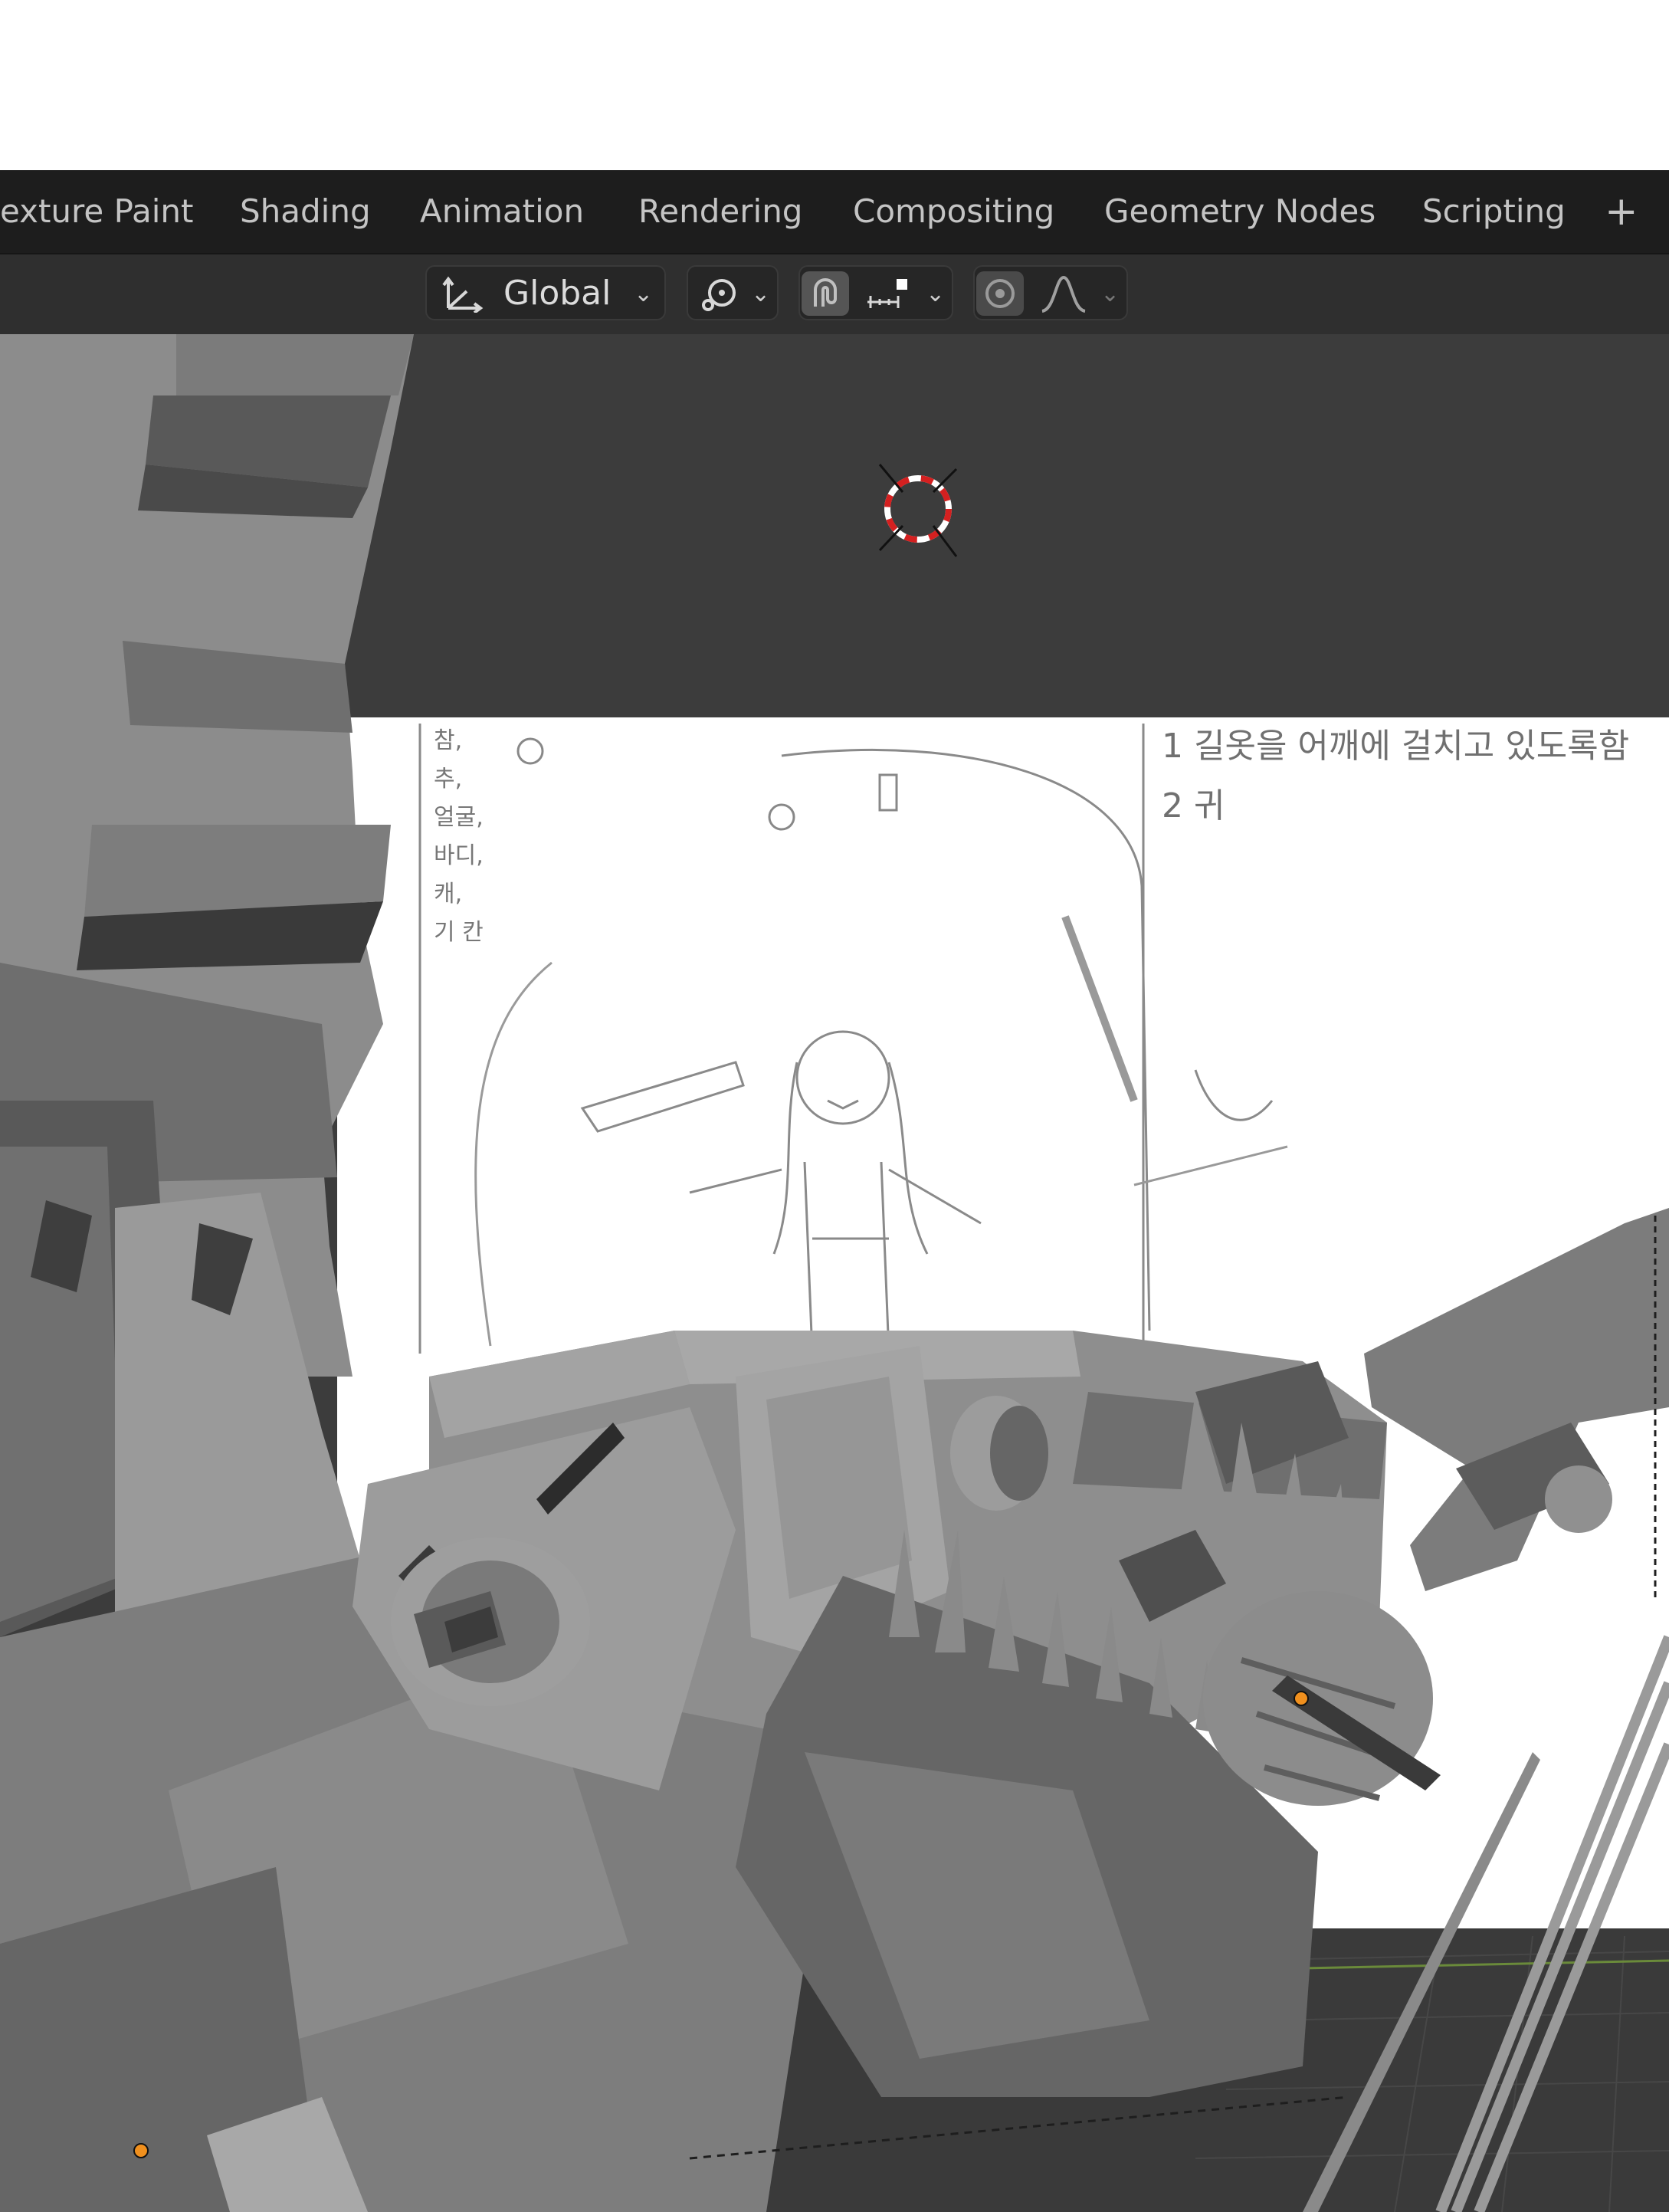  What do you see at coordinates (448, 740) in the screenshot?
I see `side-note: 참,` at bounding box center [448, 740].